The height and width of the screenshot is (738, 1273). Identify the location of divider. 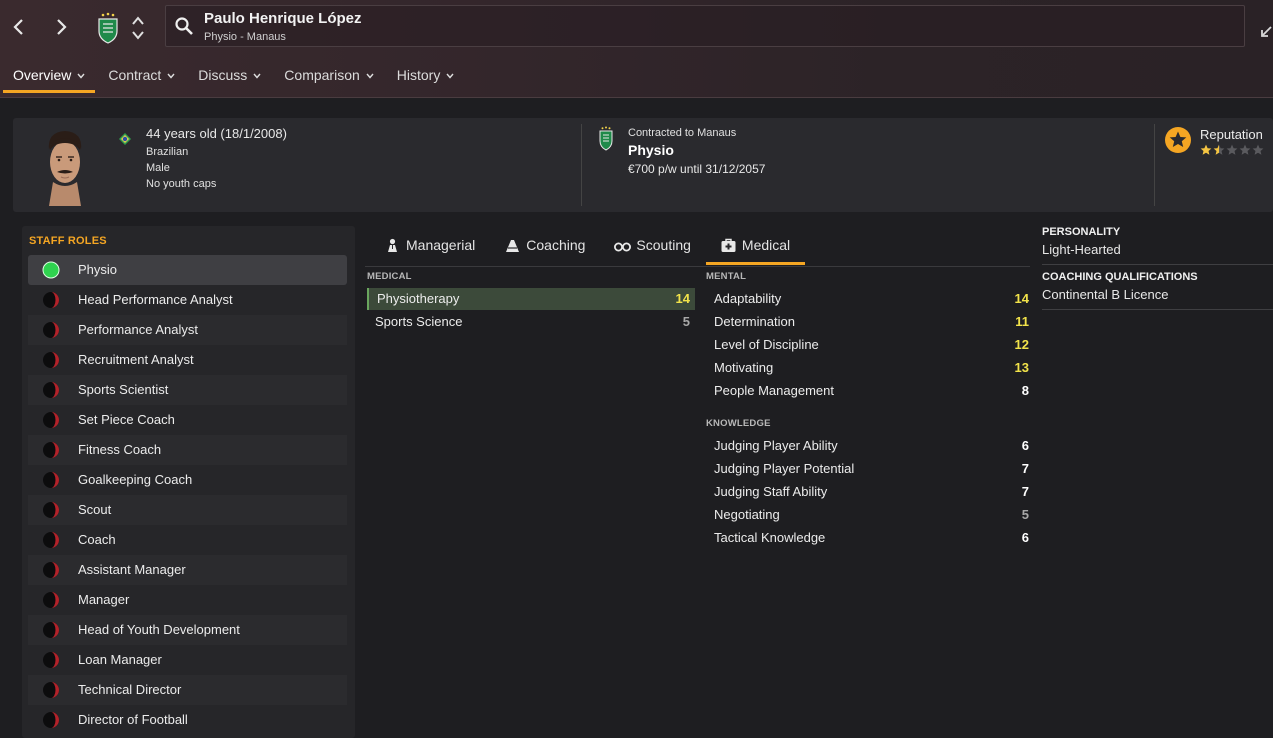
(581, 165).